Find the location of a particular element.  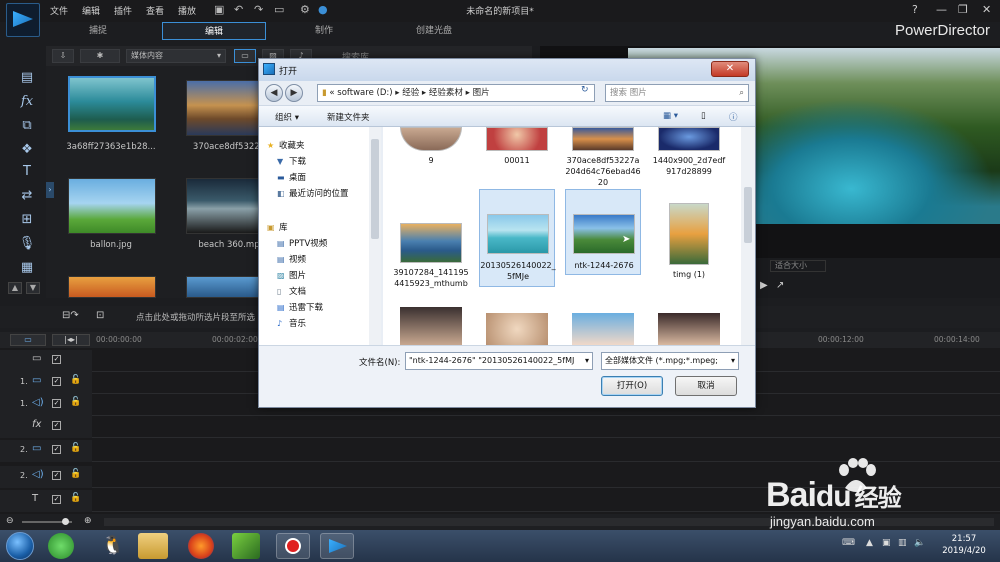

title-room-icon: T is located at coordinates (27, 171).